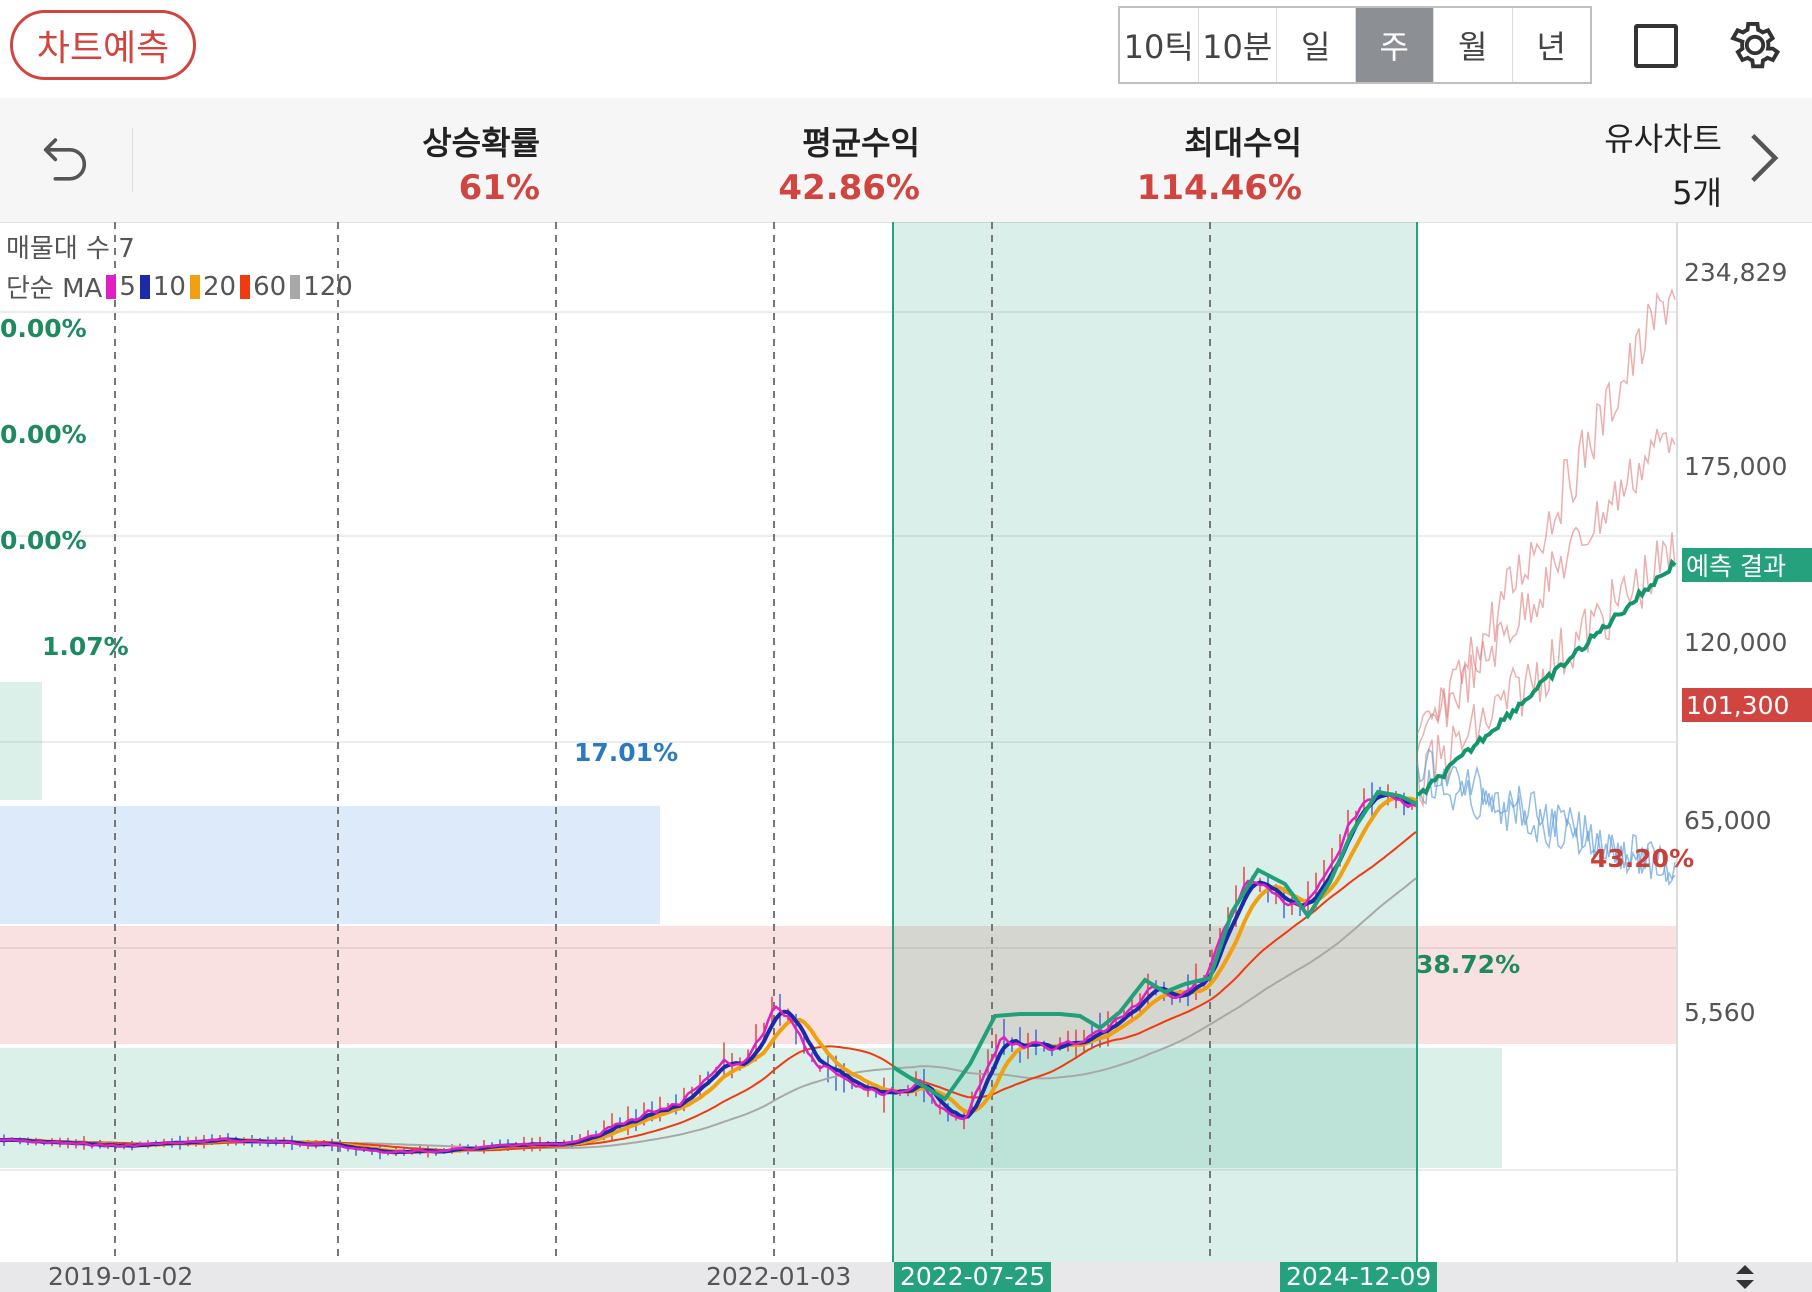  I want to click on ma5-label: 5, so click(127, 286).